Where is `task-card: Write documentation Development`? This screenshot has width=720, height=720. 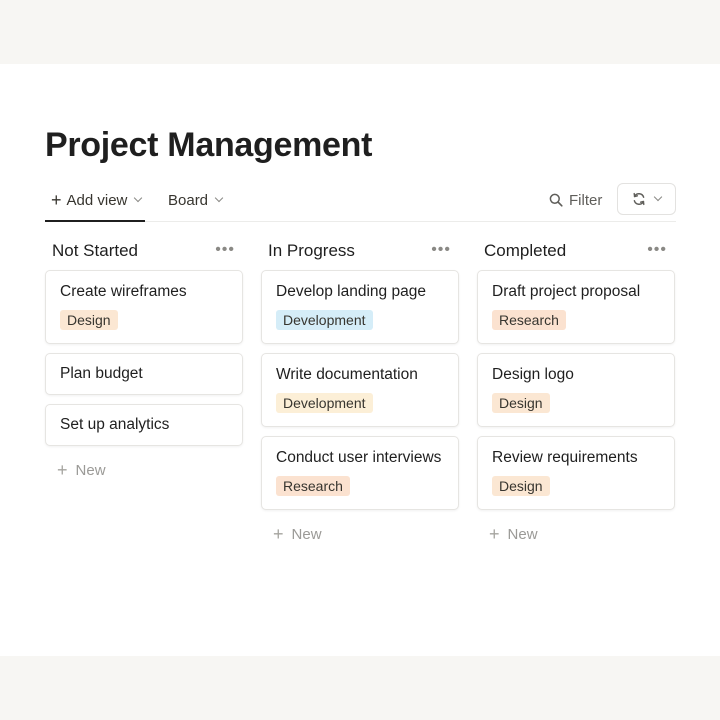 task-card: Write documentation Development is located at coordinates (360, 390).